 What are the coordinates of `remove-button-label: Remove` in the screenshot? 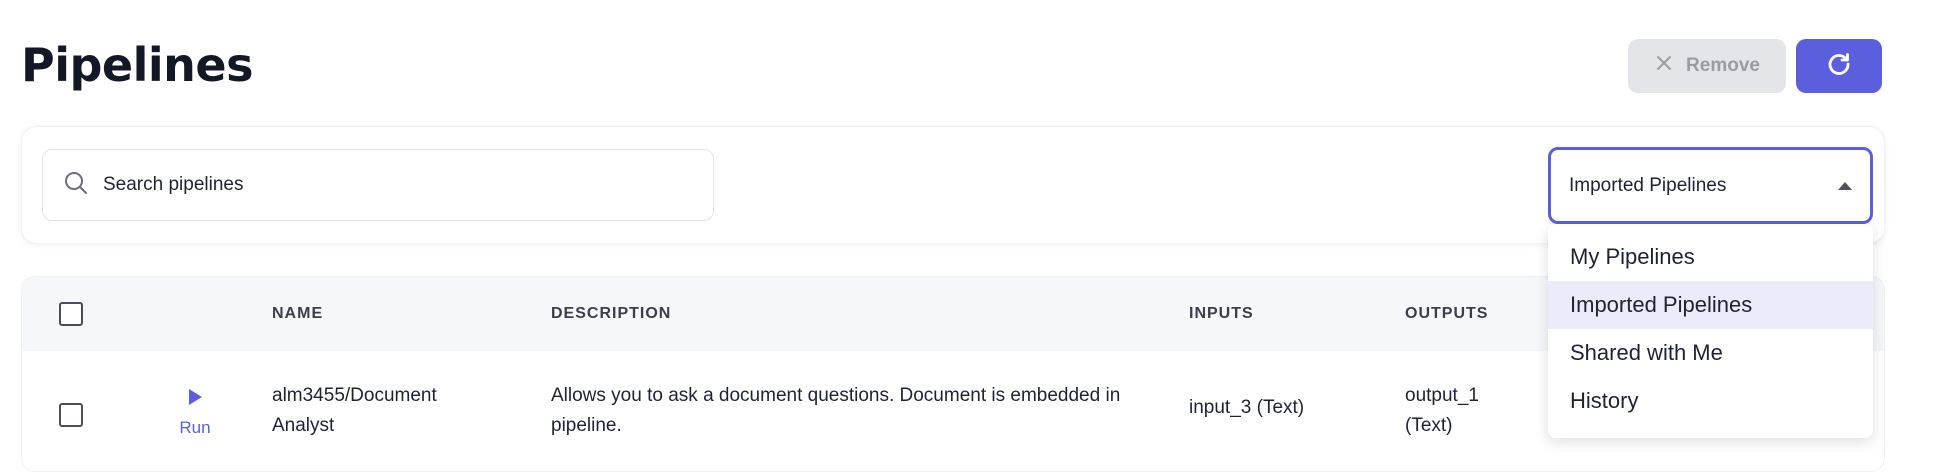 It's located at (1723, 65).